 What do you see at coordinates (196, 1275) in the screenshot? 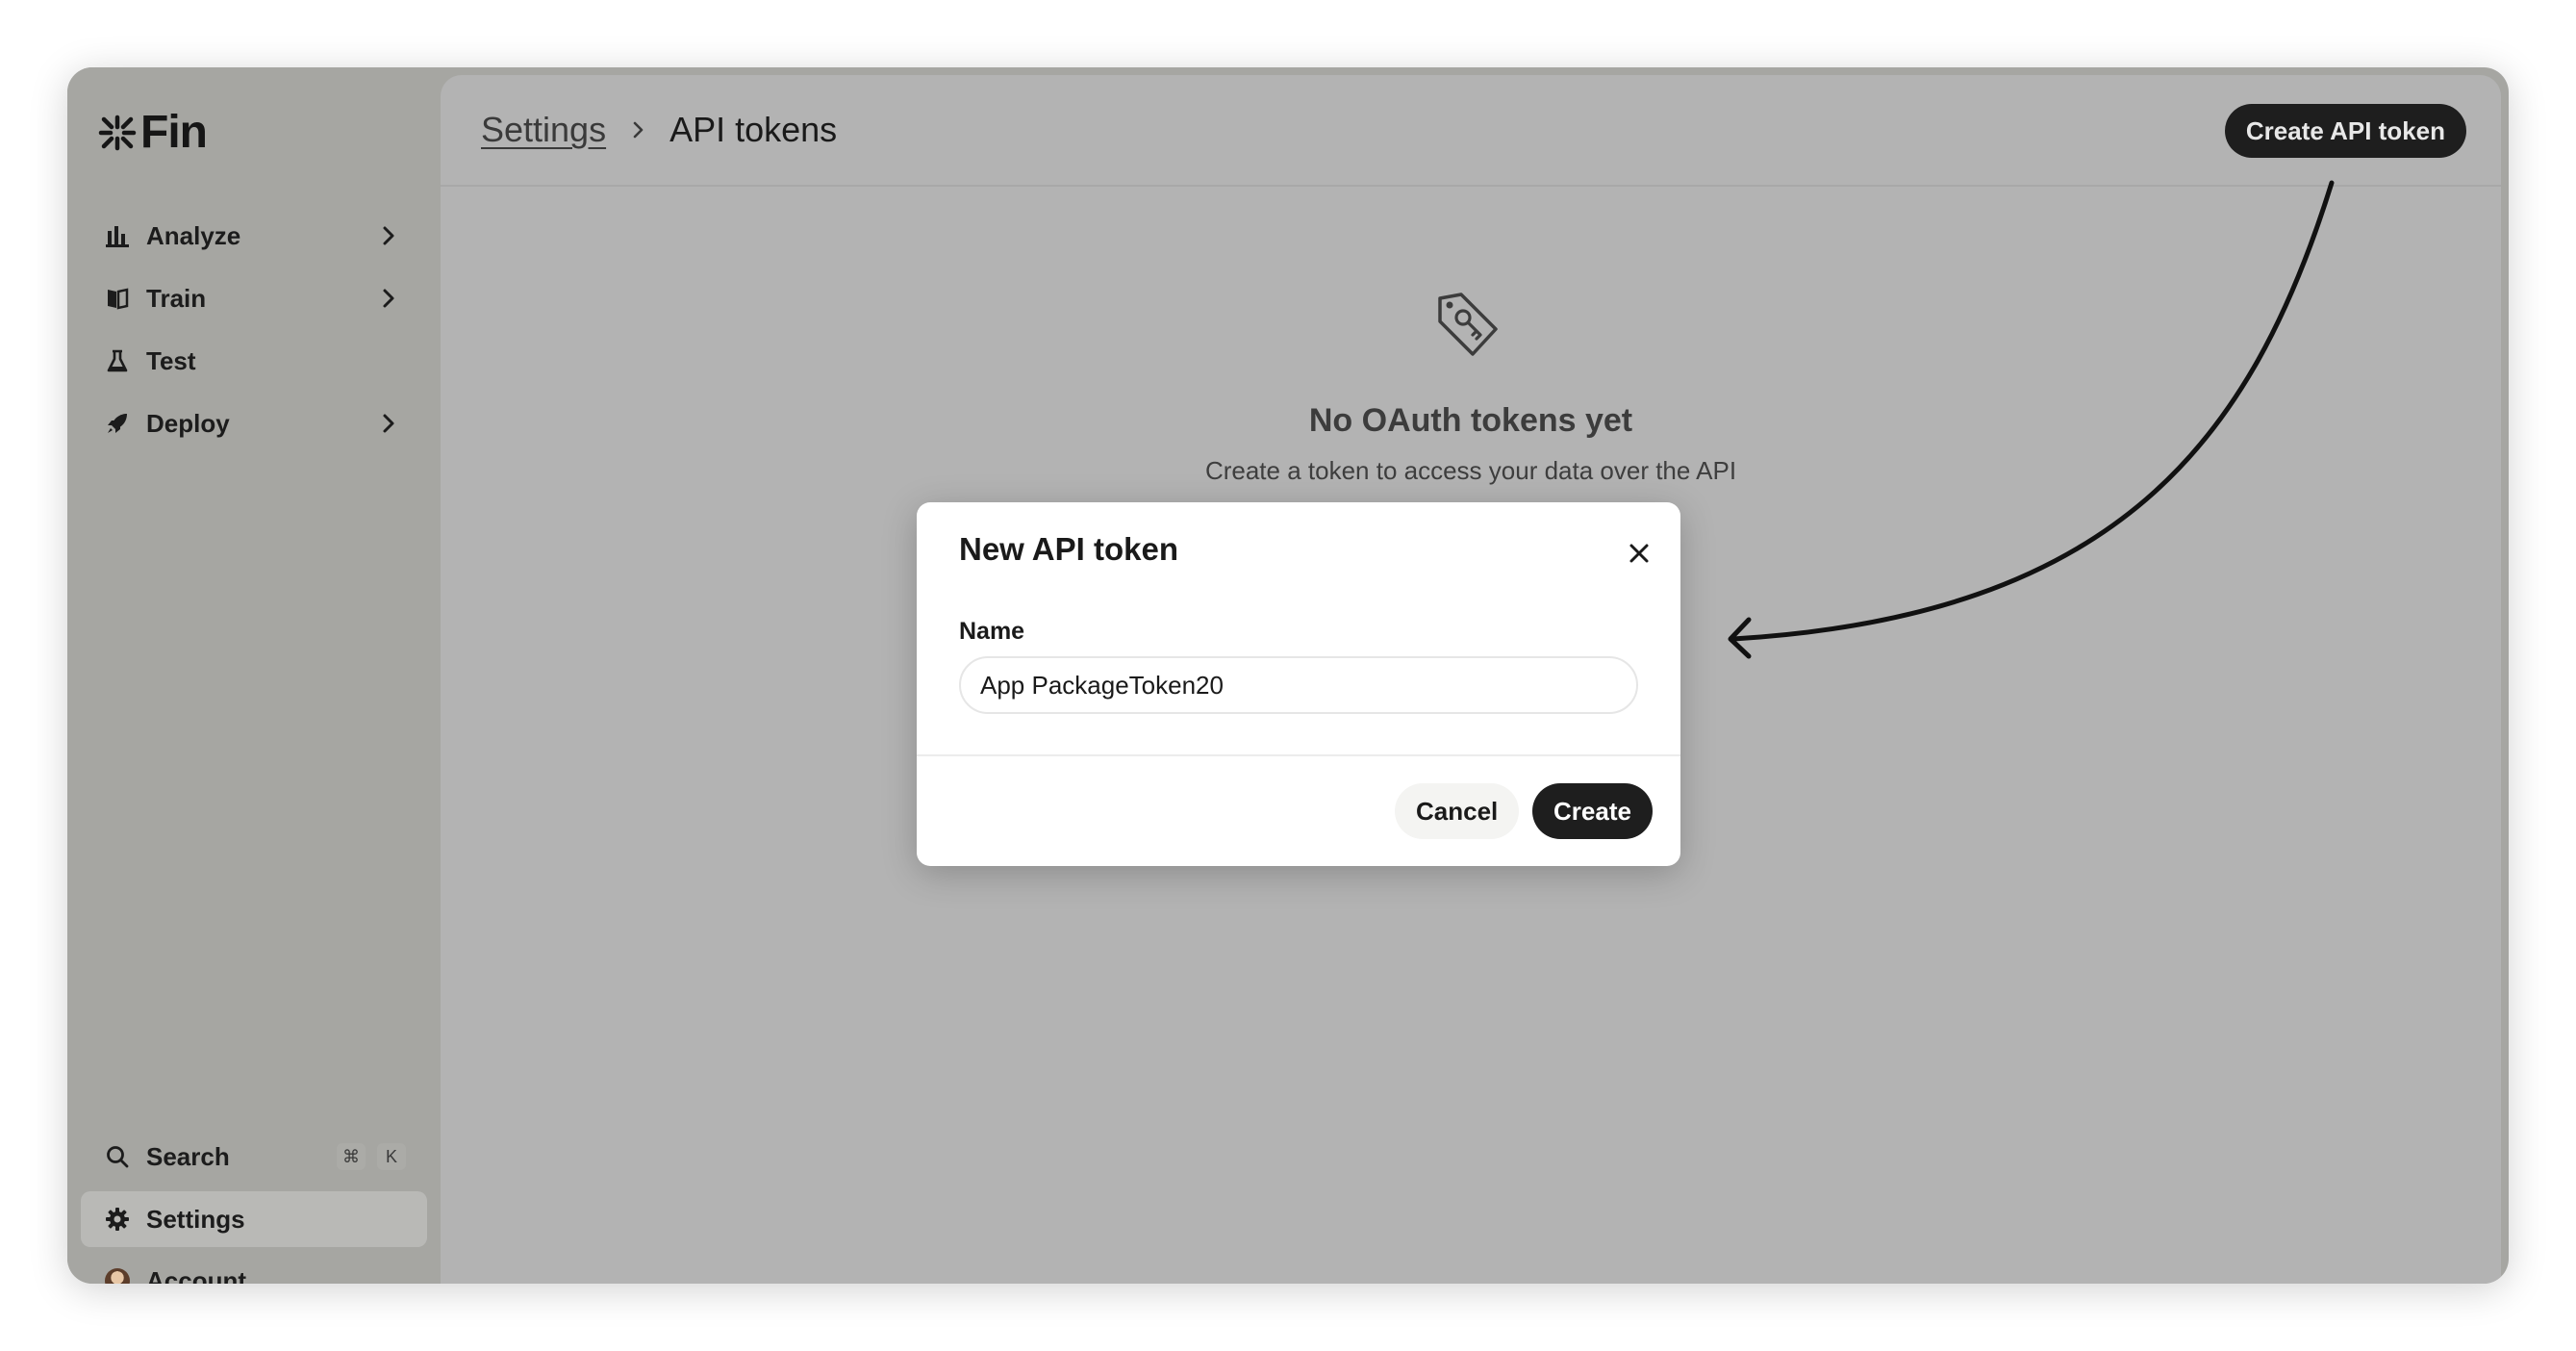
I see `sidebar-item-label: Account` at bounding box center [196, 1275].